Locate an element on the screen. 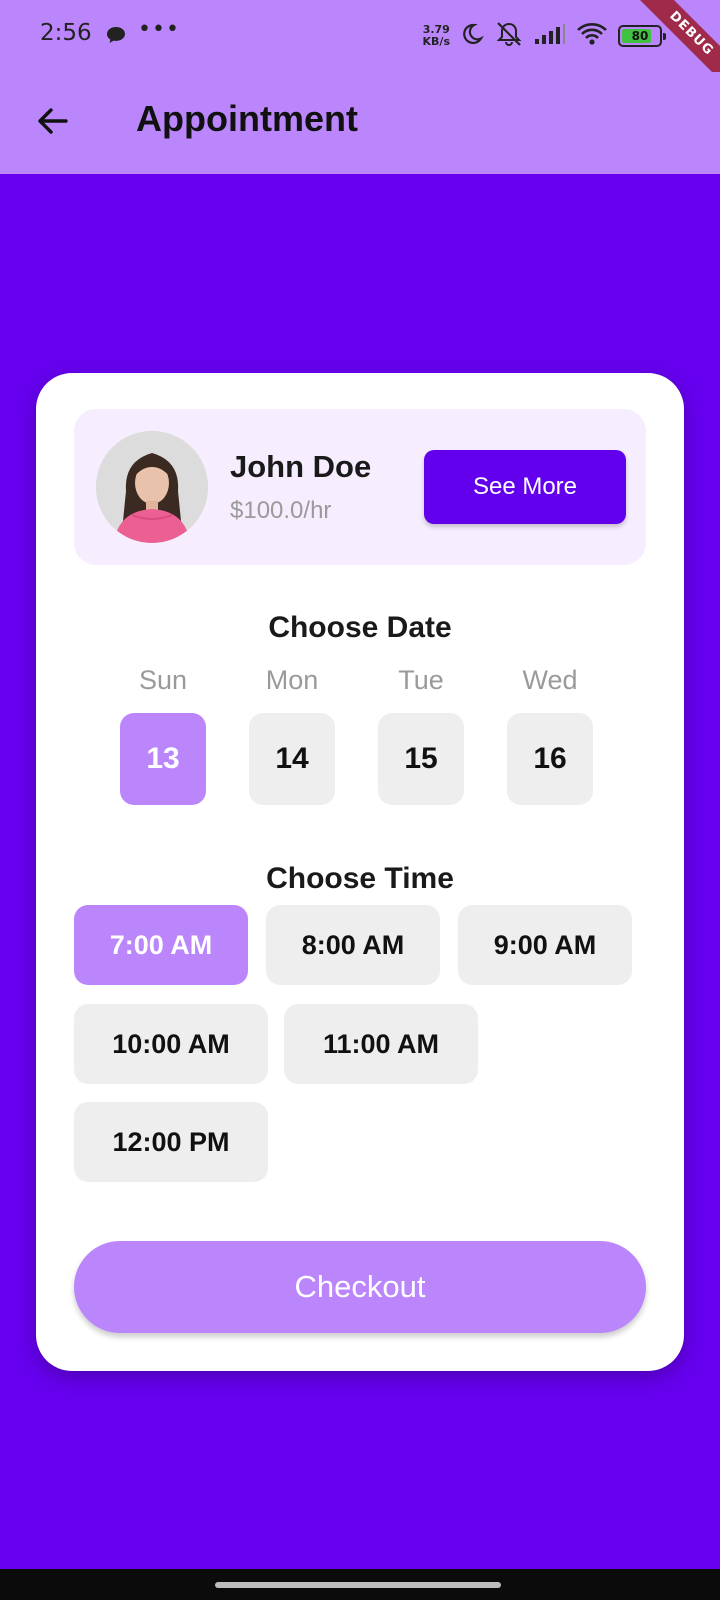 The image size is (720, 1600). network-speed: 3.79 KB/s is located at coordinates (436, 36).